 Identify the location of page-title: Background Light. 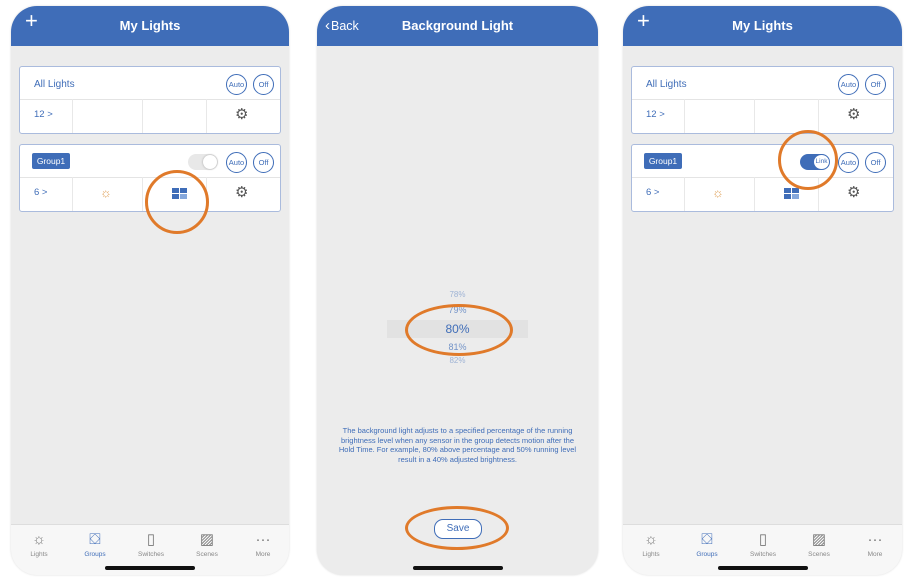
(457, 25).